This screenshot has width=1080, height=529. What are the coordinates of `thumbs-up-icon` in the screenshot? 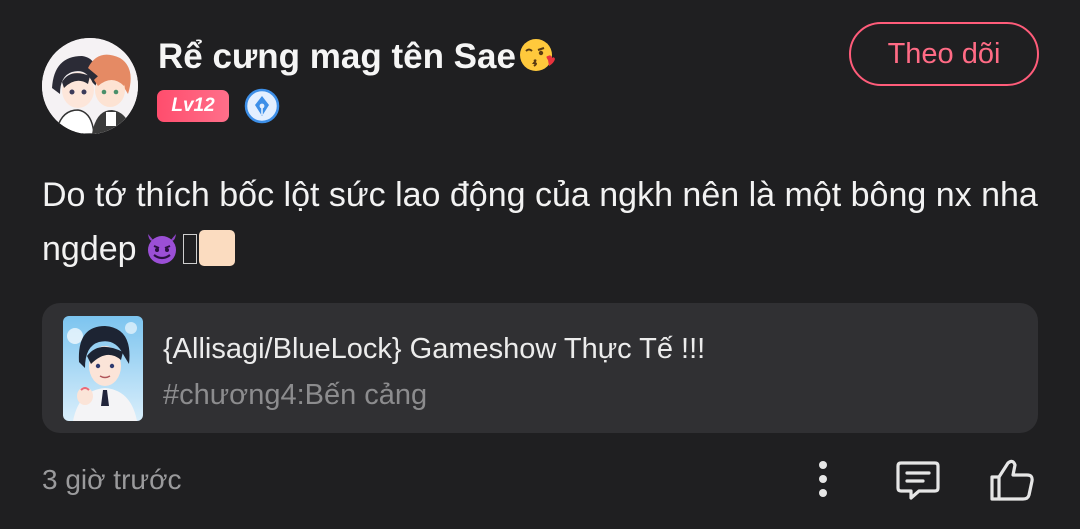 It's located at (1012, 480).